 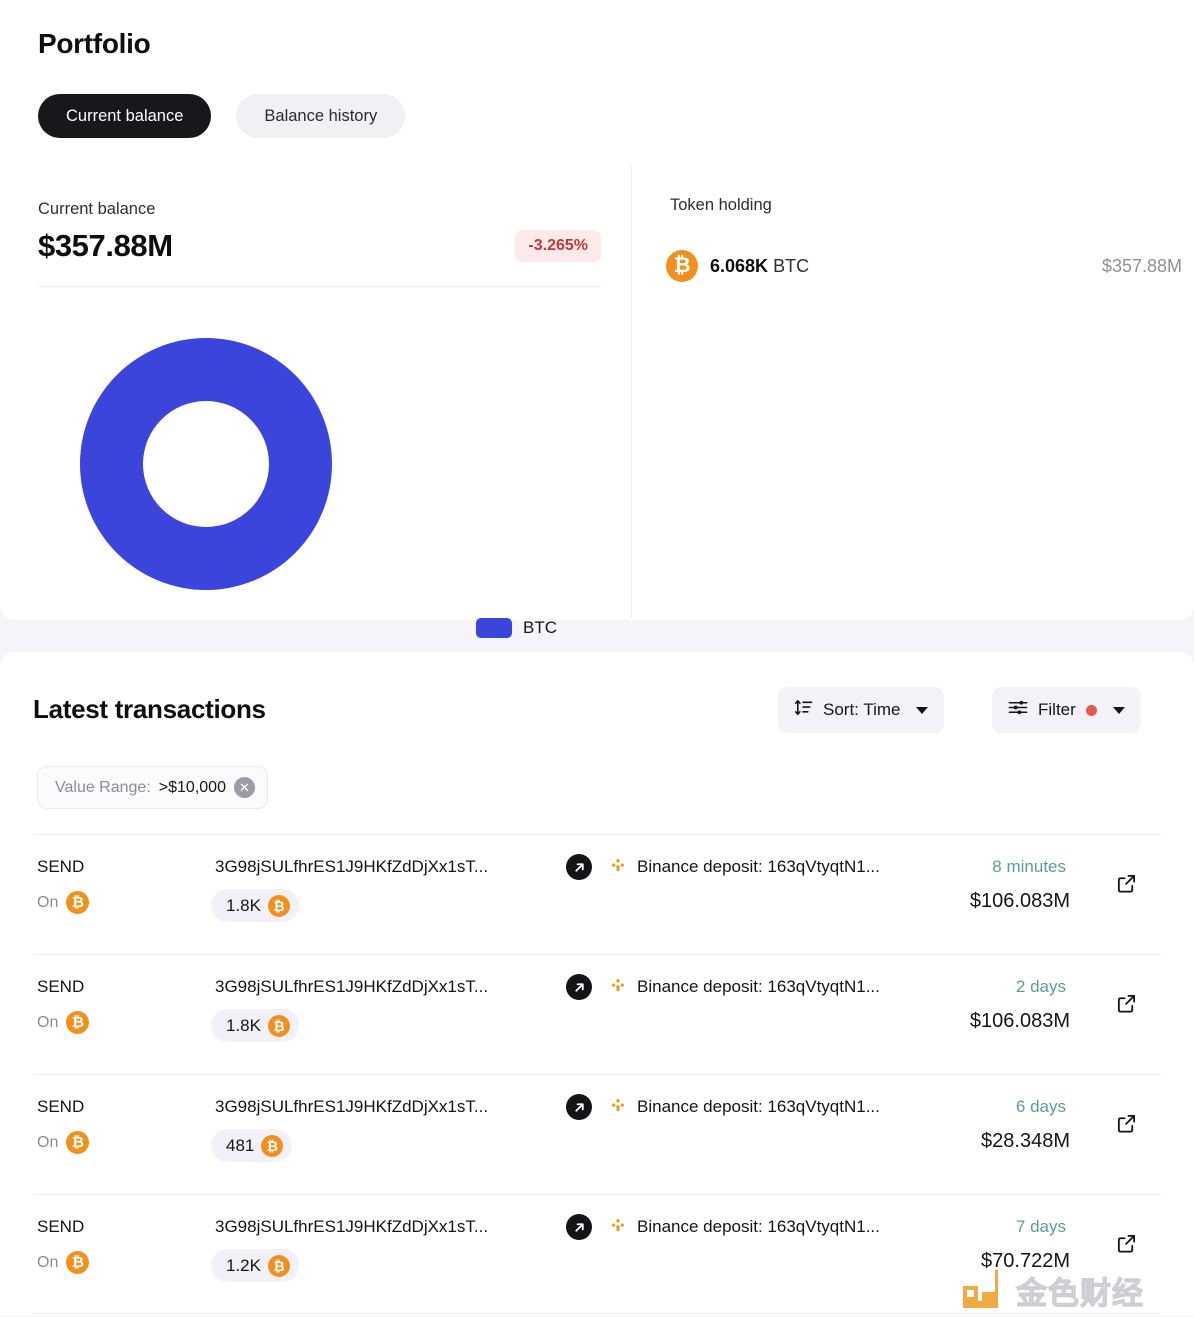 I want to click on balance-amount: $357.88M, so click(x=105, y=245).